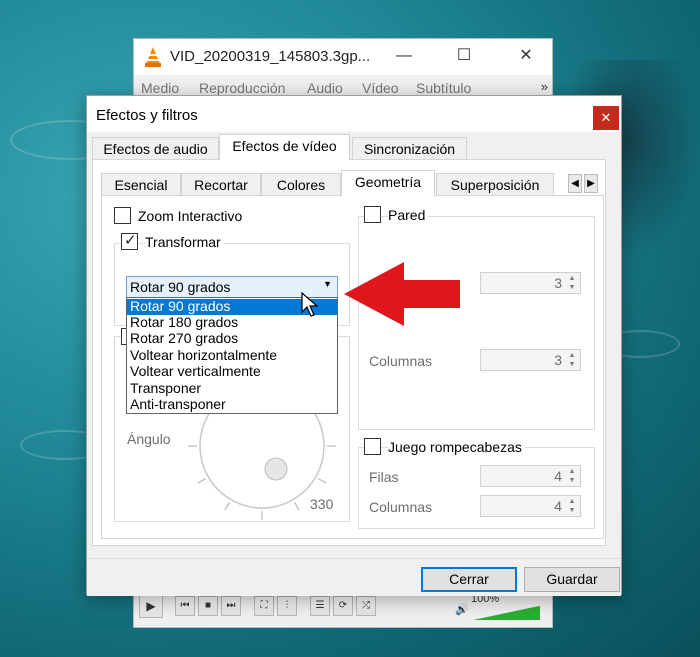  I want to click on tab-geometria: Geometría, so click(388, 183).